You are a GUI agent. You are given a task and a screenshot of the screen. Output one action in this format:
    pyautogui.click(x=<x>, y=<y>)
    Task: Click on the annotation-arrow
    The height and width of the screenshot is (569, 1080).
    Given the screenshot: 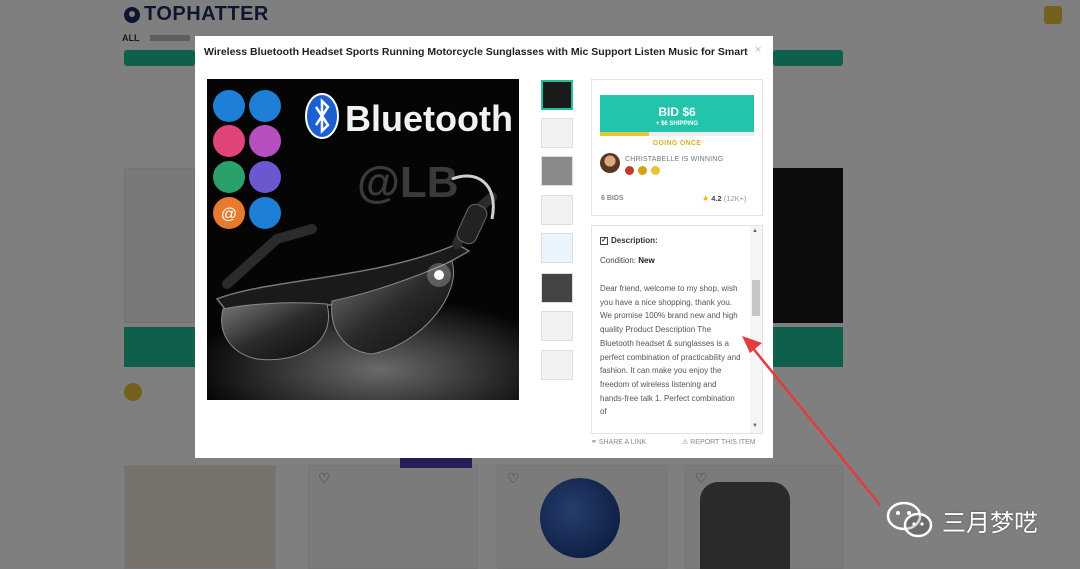 What is the action you would take?
    pyautogui.click(x=811, y=421)
    